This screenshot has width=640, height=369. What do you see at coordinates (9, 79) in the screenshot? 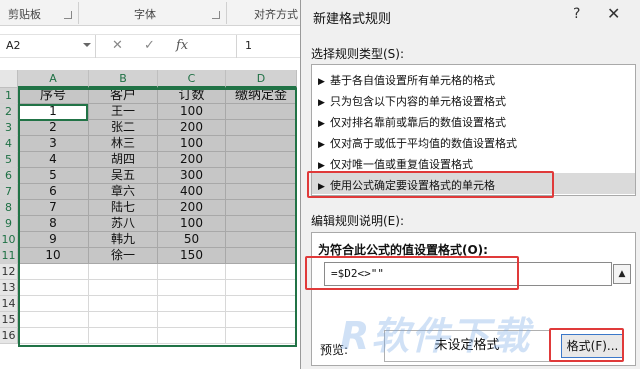
I see `select-all-corner` at bounding box center [9, 79].